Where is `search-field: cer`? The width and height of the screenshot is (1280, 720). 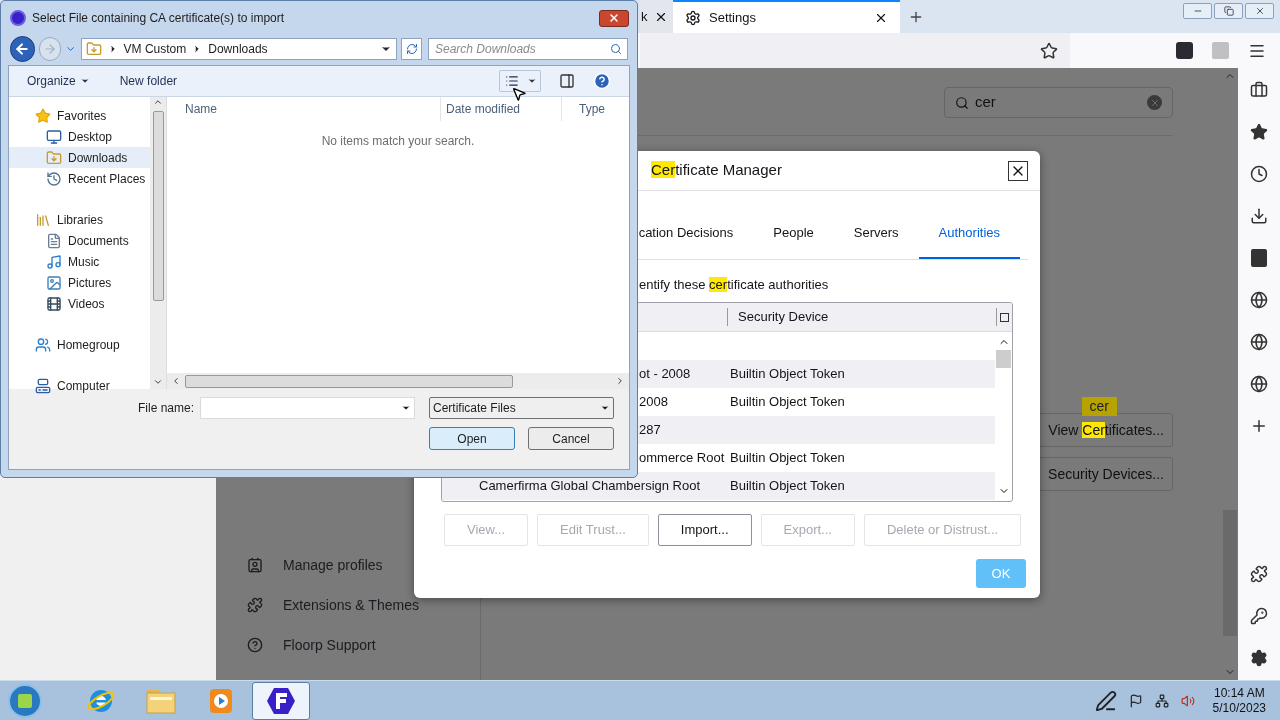 search-field: cer is located at coordinates (1058, 102).